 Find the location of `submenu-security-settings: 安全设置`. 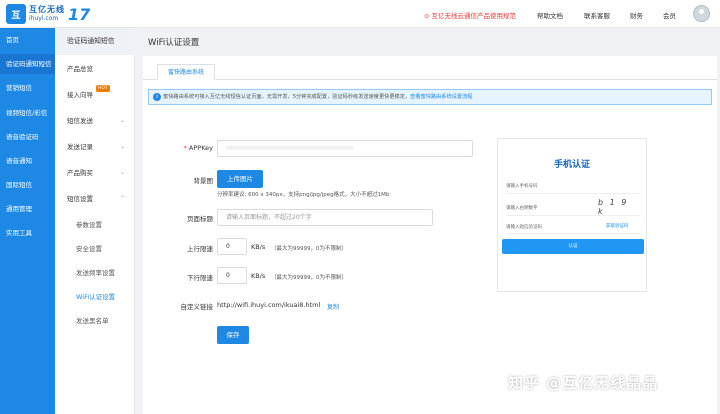

submenu-security-settings: 安全设置 is located at coordinates (95, 249).